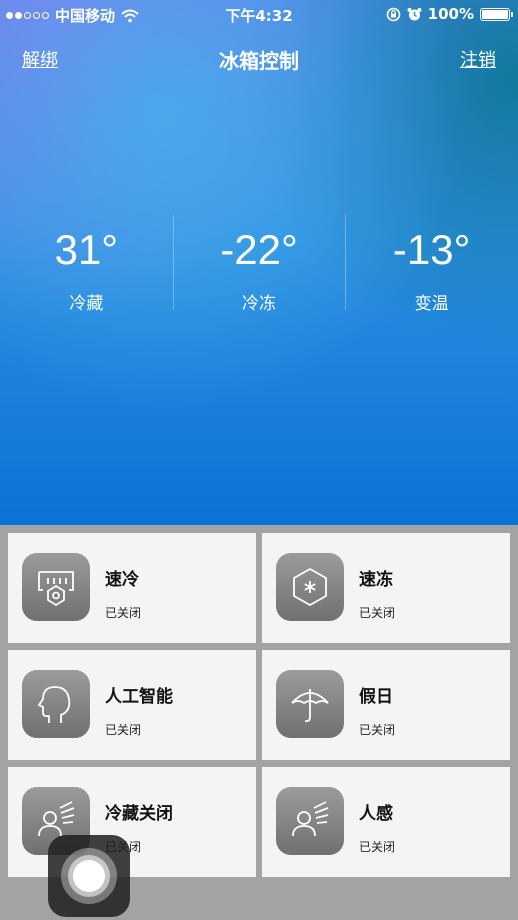  I want to click on feature-card-fast-cool: 速冷 已关闭, so click(132, 588).